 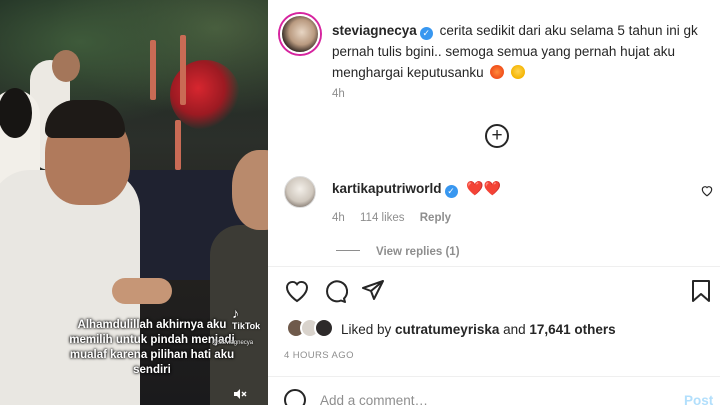 I want to click on likes-count: 17,641 others, so click(x=572, y=329).